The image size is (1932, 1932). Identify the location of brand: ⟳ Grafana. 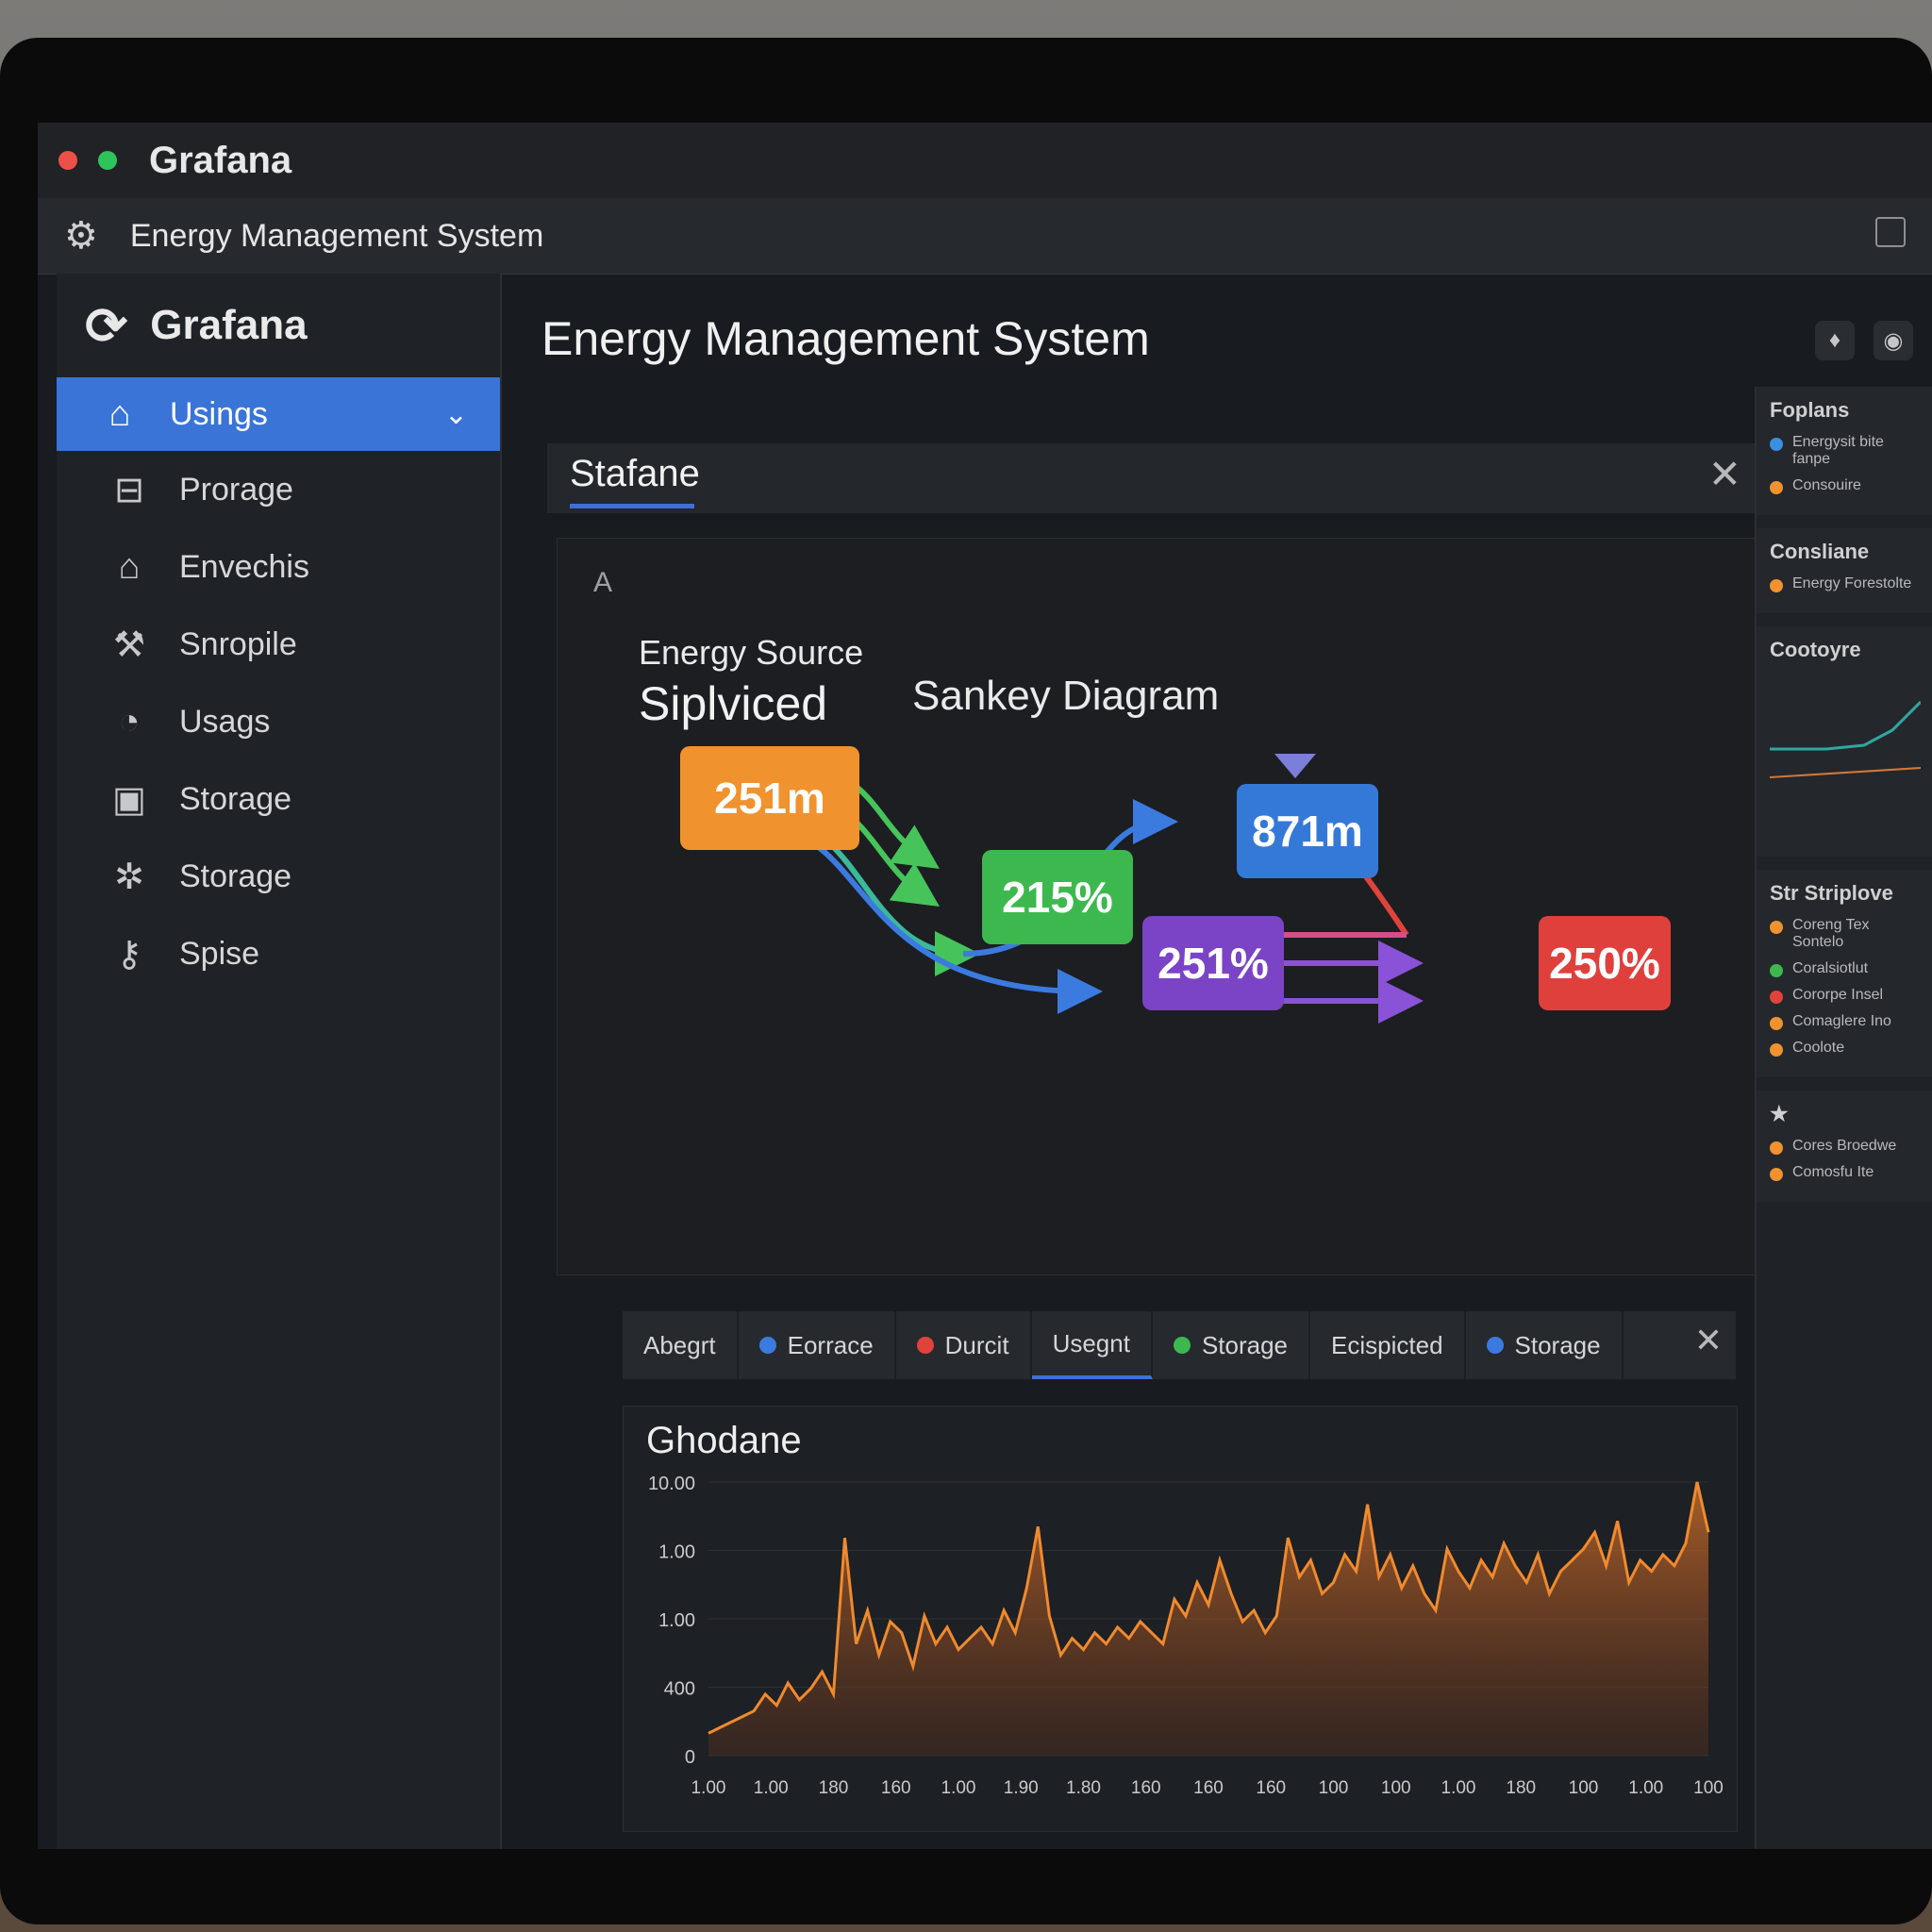
(279, 325).